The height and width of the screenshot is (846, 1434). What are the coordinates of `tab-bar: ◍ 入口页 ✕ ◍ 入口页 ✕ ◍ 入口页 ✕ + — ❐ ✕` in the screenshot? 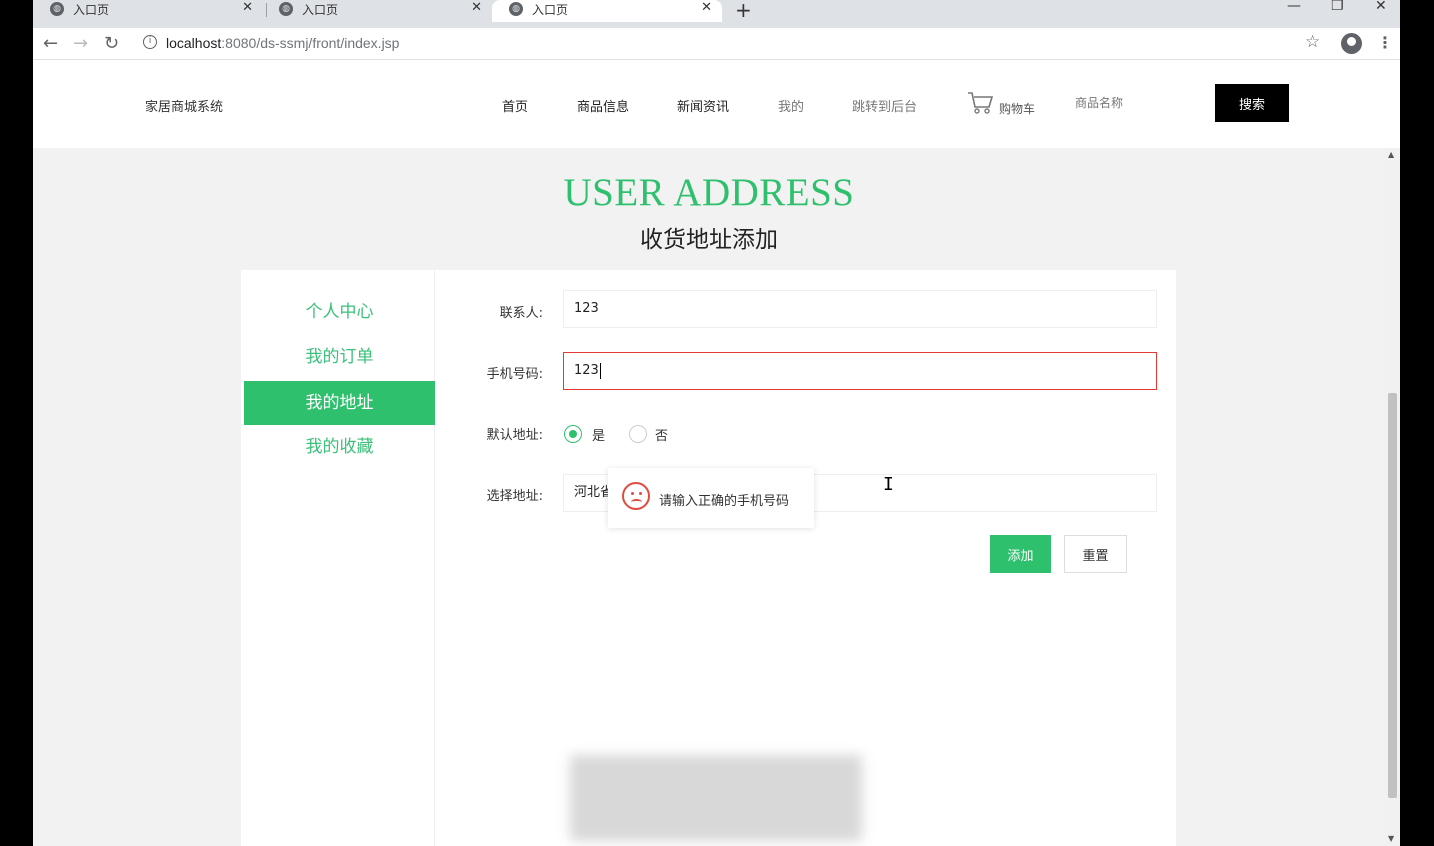 It's located at (716, 14).